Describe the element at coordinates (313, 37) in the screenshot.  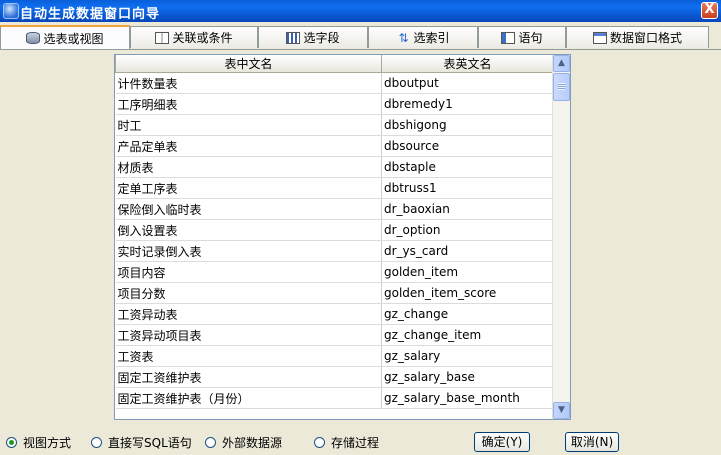
I see `tab-select-fields: 选字段` at that location.